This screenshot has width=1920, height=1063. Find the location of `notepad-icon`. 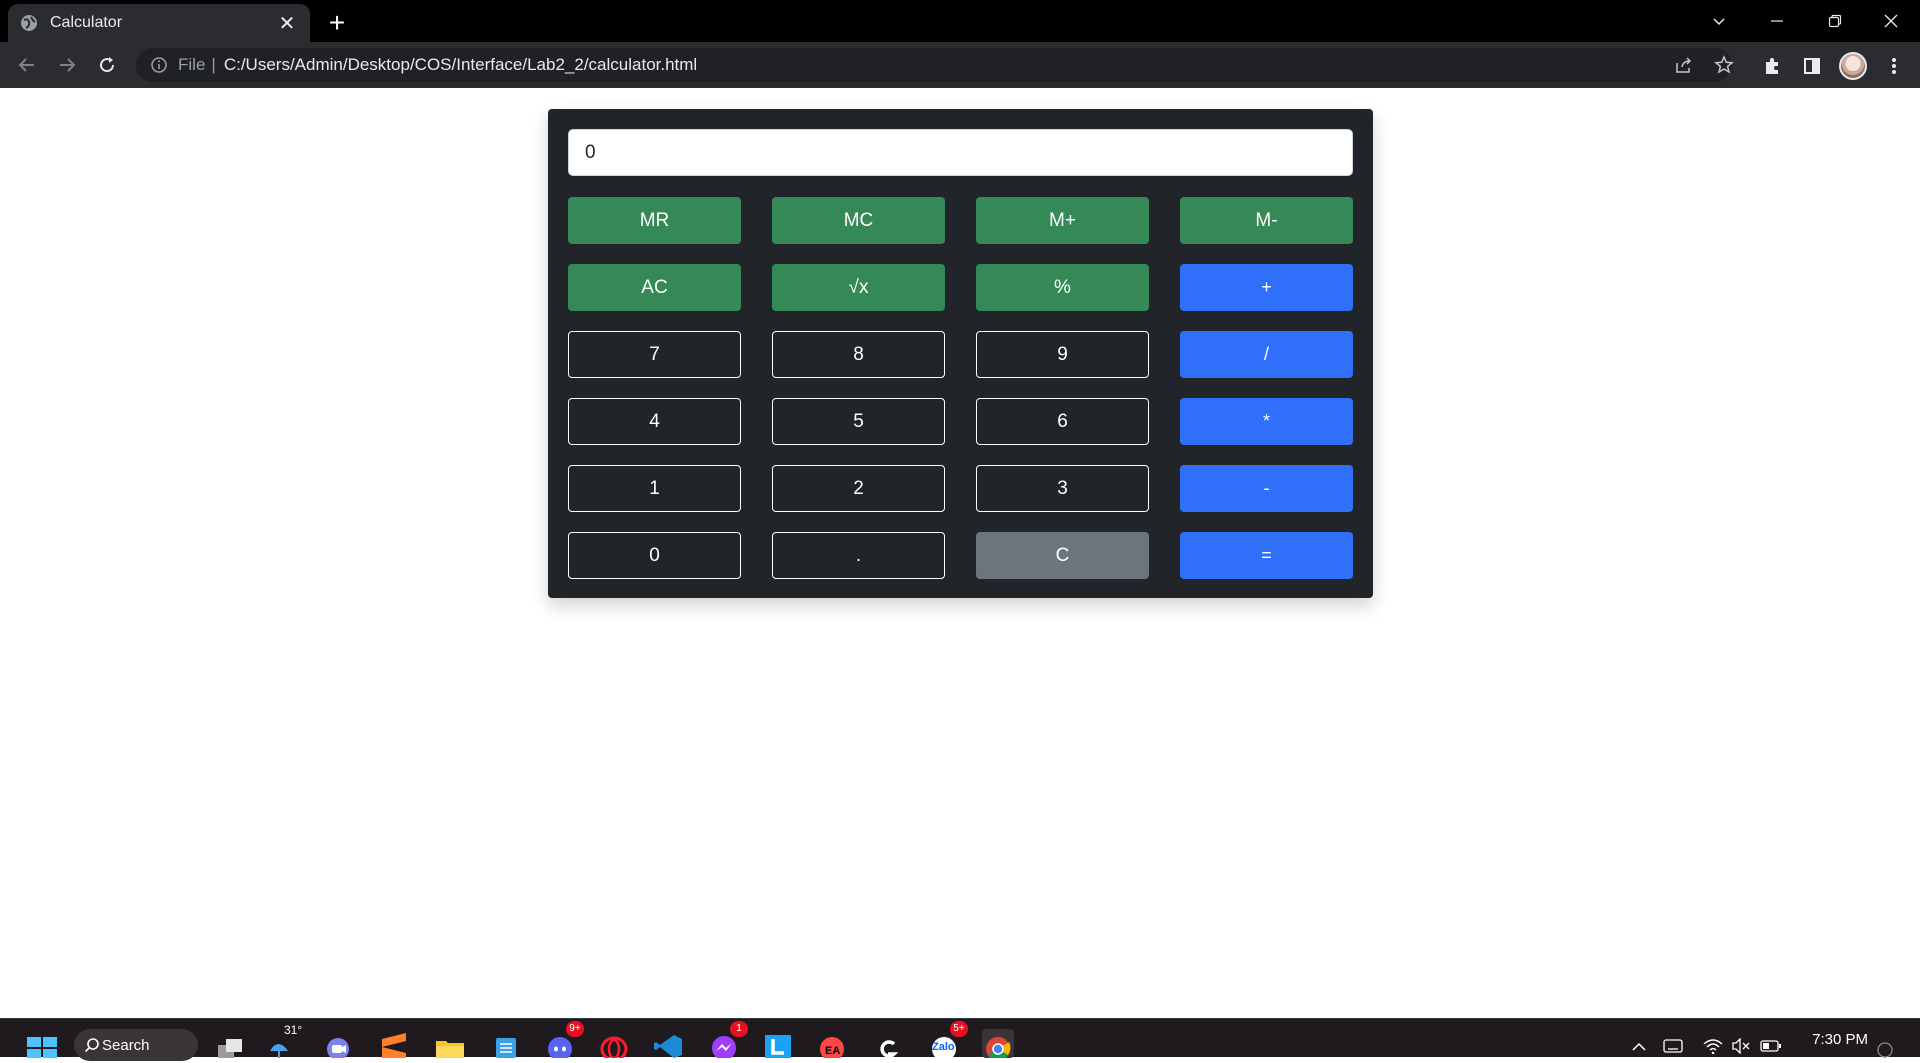

notepad-icon is located at coordinates (506, 1043).